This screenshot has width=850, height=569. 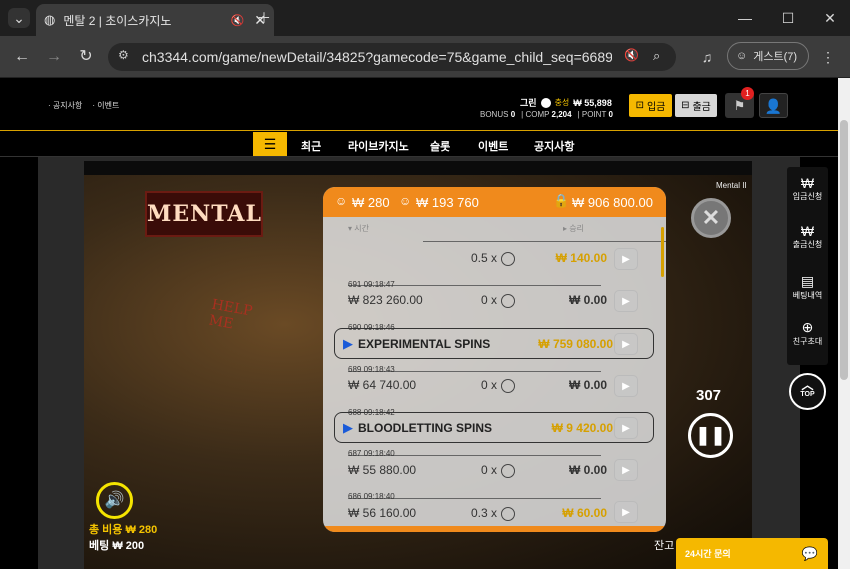 What do you see at coordinates (358, 228) in the screenshot?
I see `col-time: ▾ 시간` at bounding box center [358, 228].